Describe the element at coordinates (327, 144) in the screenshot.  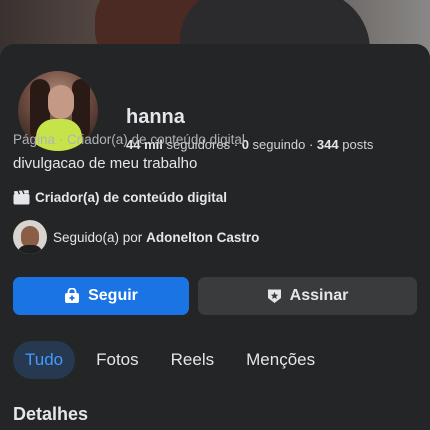
I see `posts-count: 344` at that location.